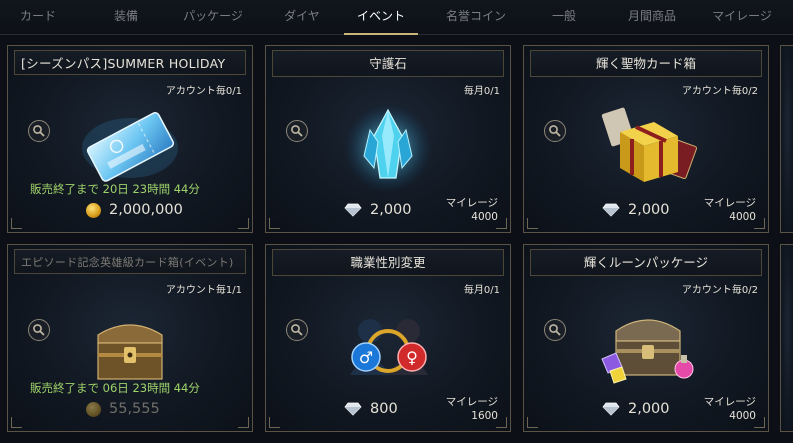 The width and height of the screenshot is (793, 443). Describe the element at coordinates (38, 17) in the screenshot. I see `tab-card: カード` at that location.